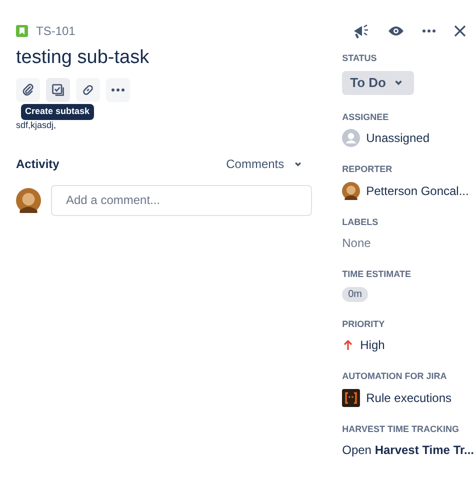  What do you see at coordinates (364, 324) in the screenshot?
I see `field-label: PRIORITY` at bounding box center [364, 324].